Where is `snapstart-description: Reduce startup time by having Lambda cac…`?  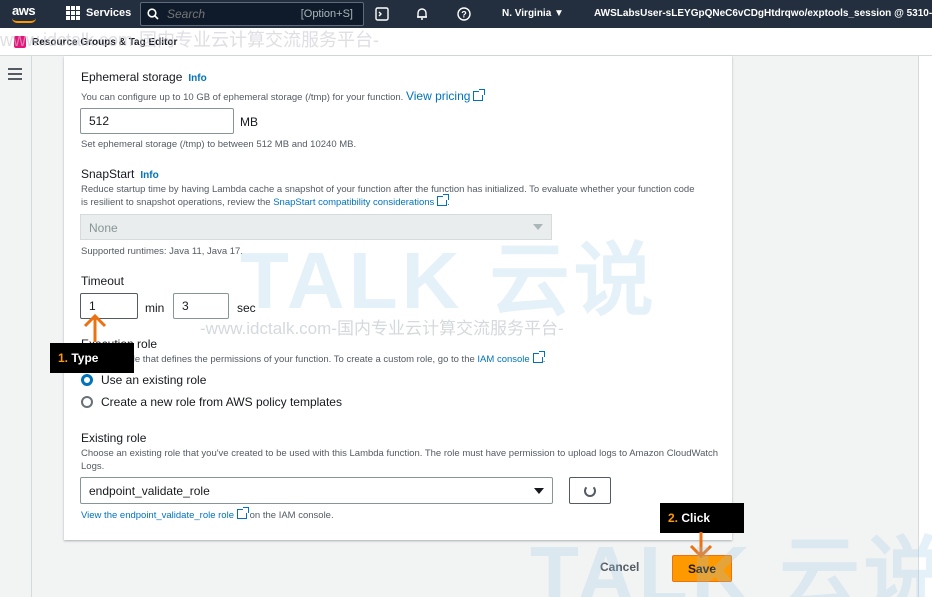
snapstart-description: Reduce startup time by having Lambda cac… is located at coordinates (388, 196).